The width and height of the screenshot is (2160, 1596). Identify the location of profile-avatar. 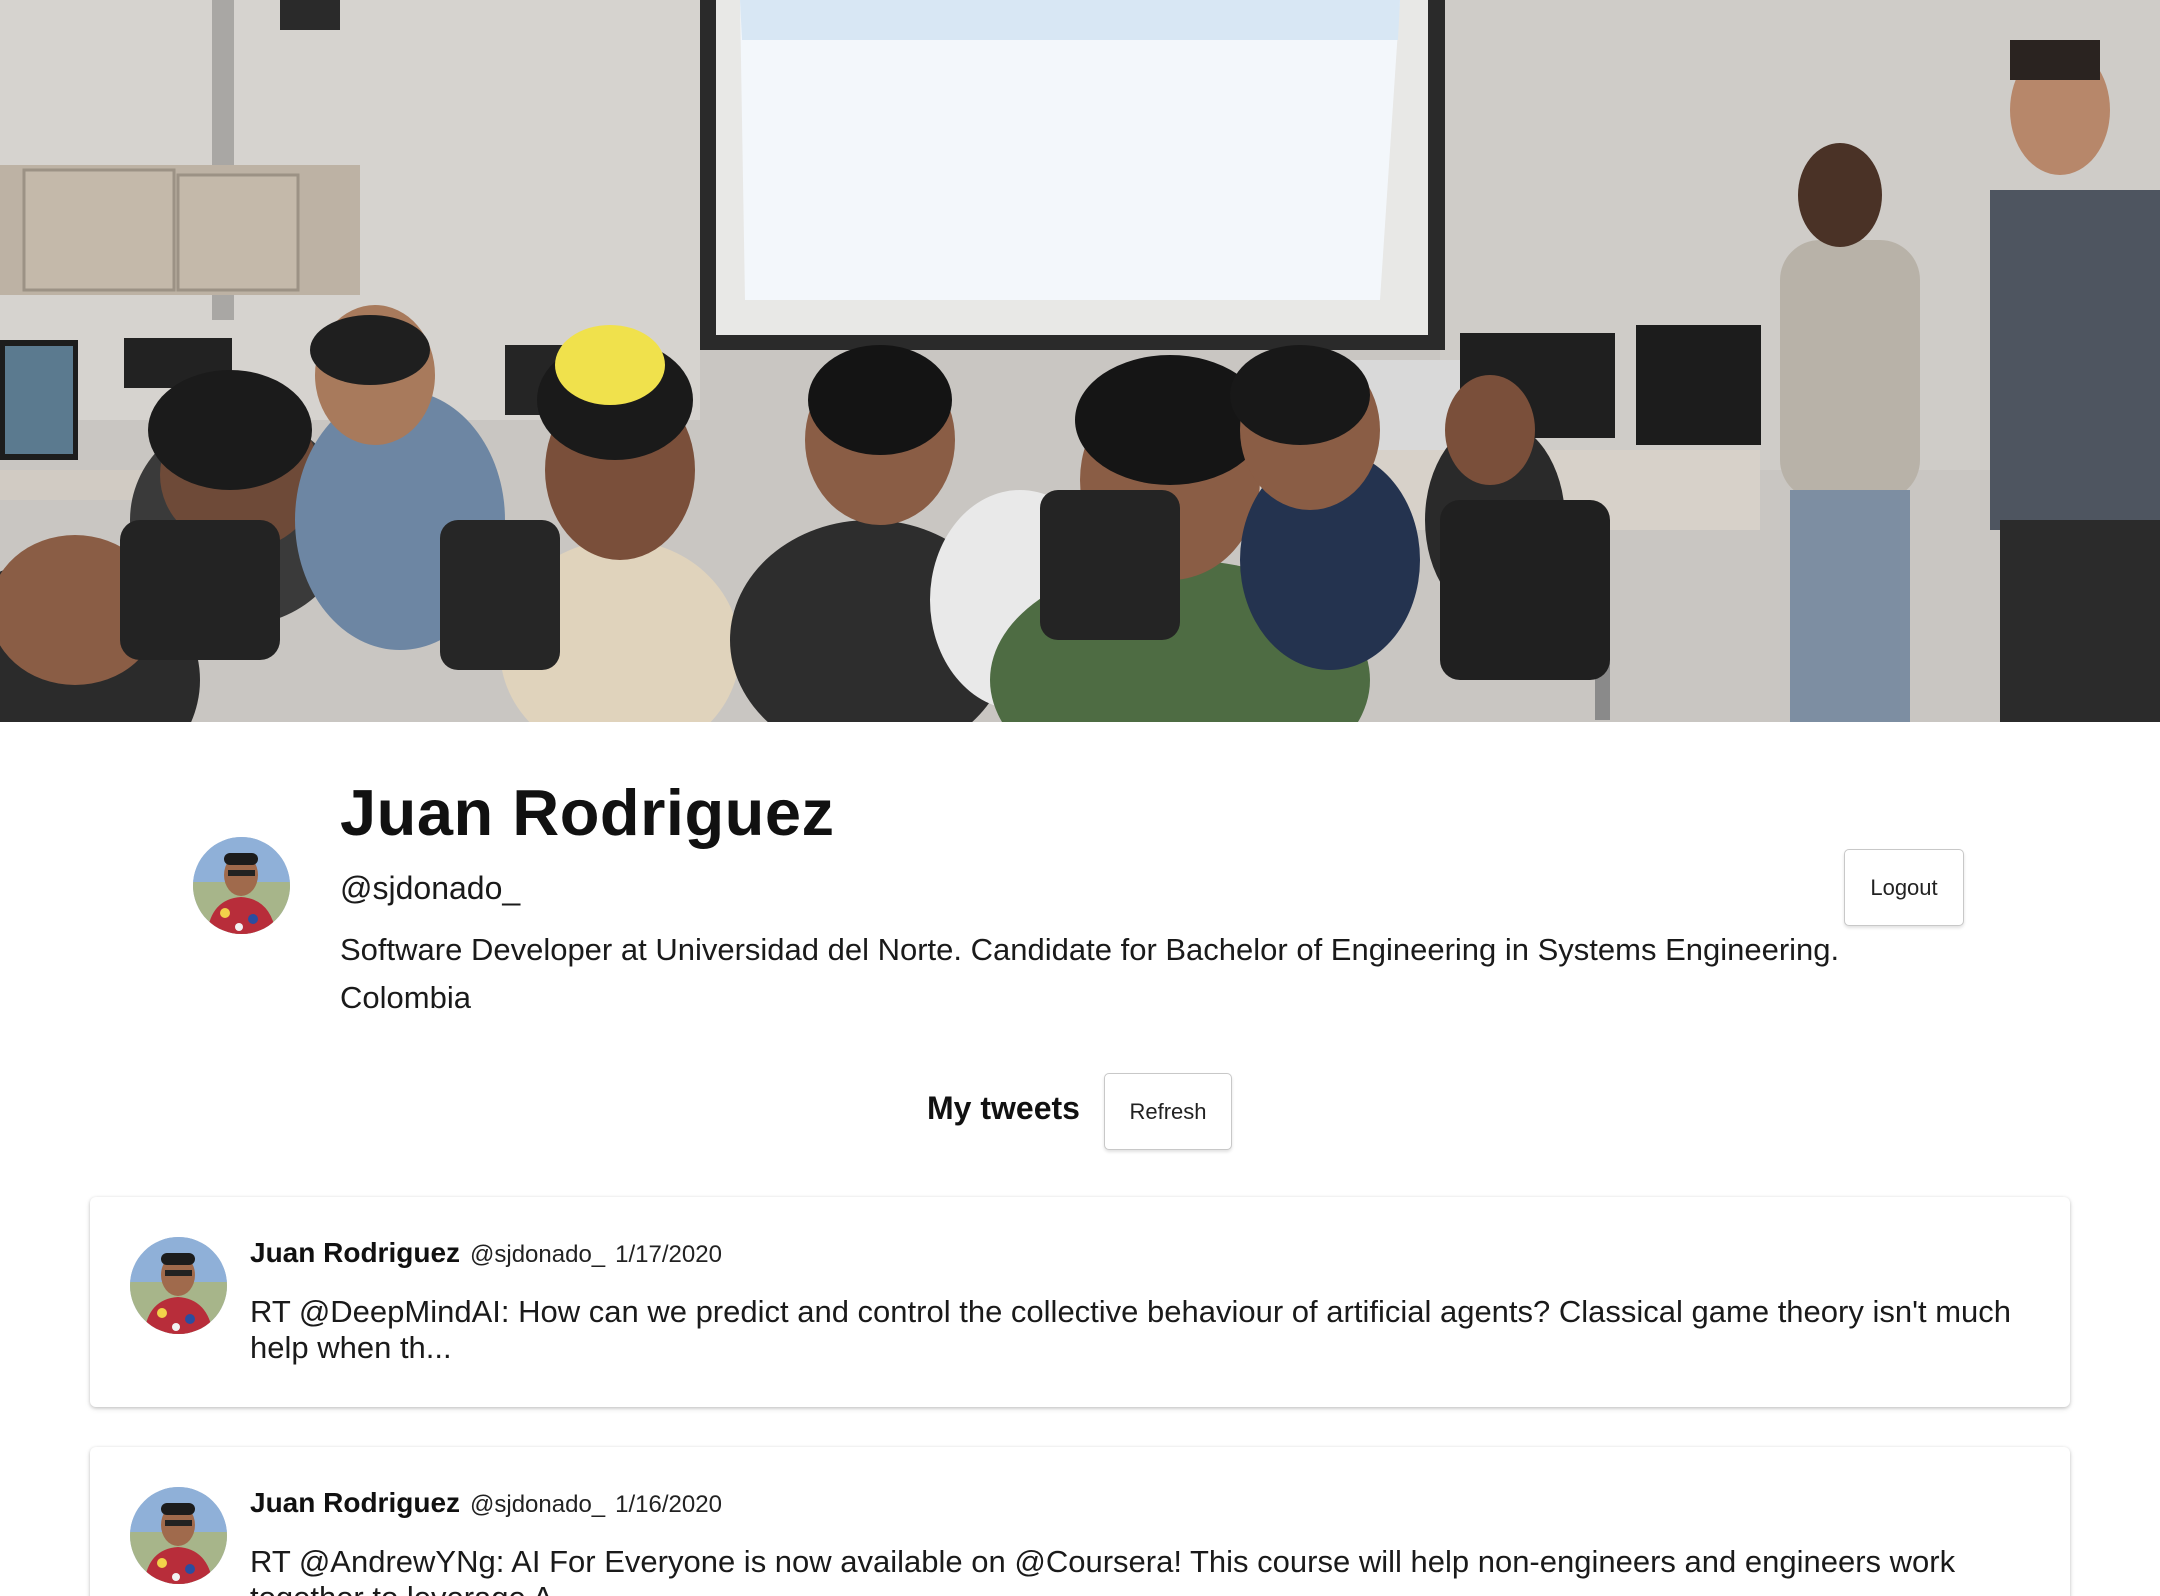
(241, 885).